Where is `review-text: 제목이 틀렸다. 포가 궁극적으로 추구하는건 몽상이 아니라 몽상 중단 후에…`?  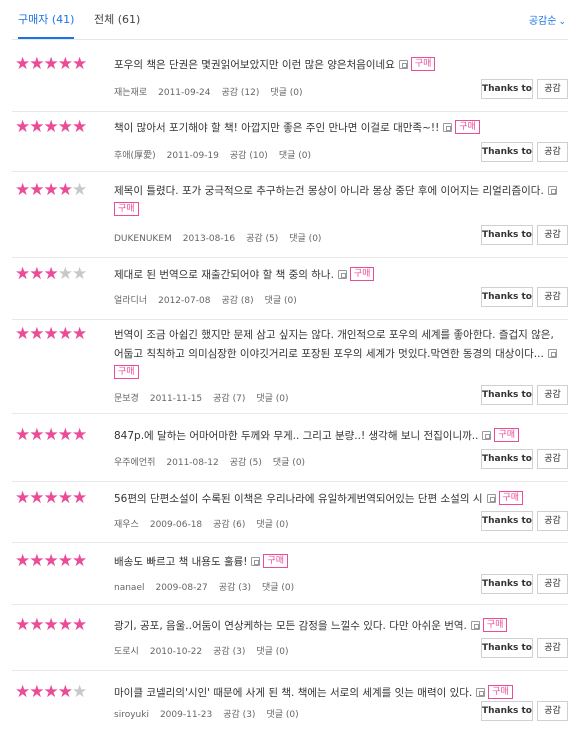
review-text: 제목이 틀렸다. 포가 궁극적으로 추구하는건 몽상이 아니라 몽상 중단 후에… is located at coordinates (339, 201).